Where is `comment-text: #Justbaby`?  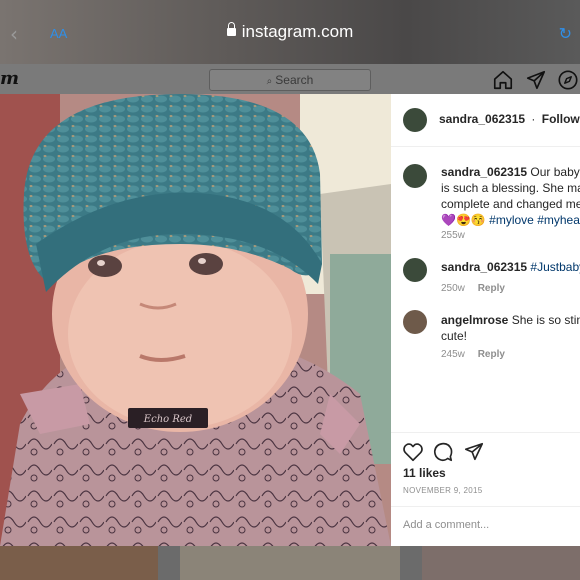 comment-text: #Justbaby is located at coordinates (555, 267).